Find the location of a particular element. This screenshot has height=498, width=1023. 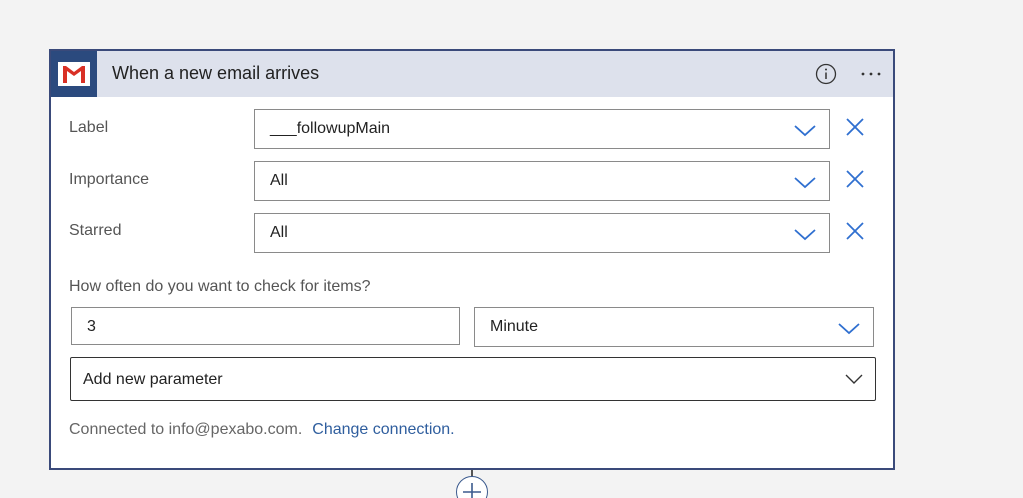

label-dropdown: ___followupMain is located at coordinates (542, 129).